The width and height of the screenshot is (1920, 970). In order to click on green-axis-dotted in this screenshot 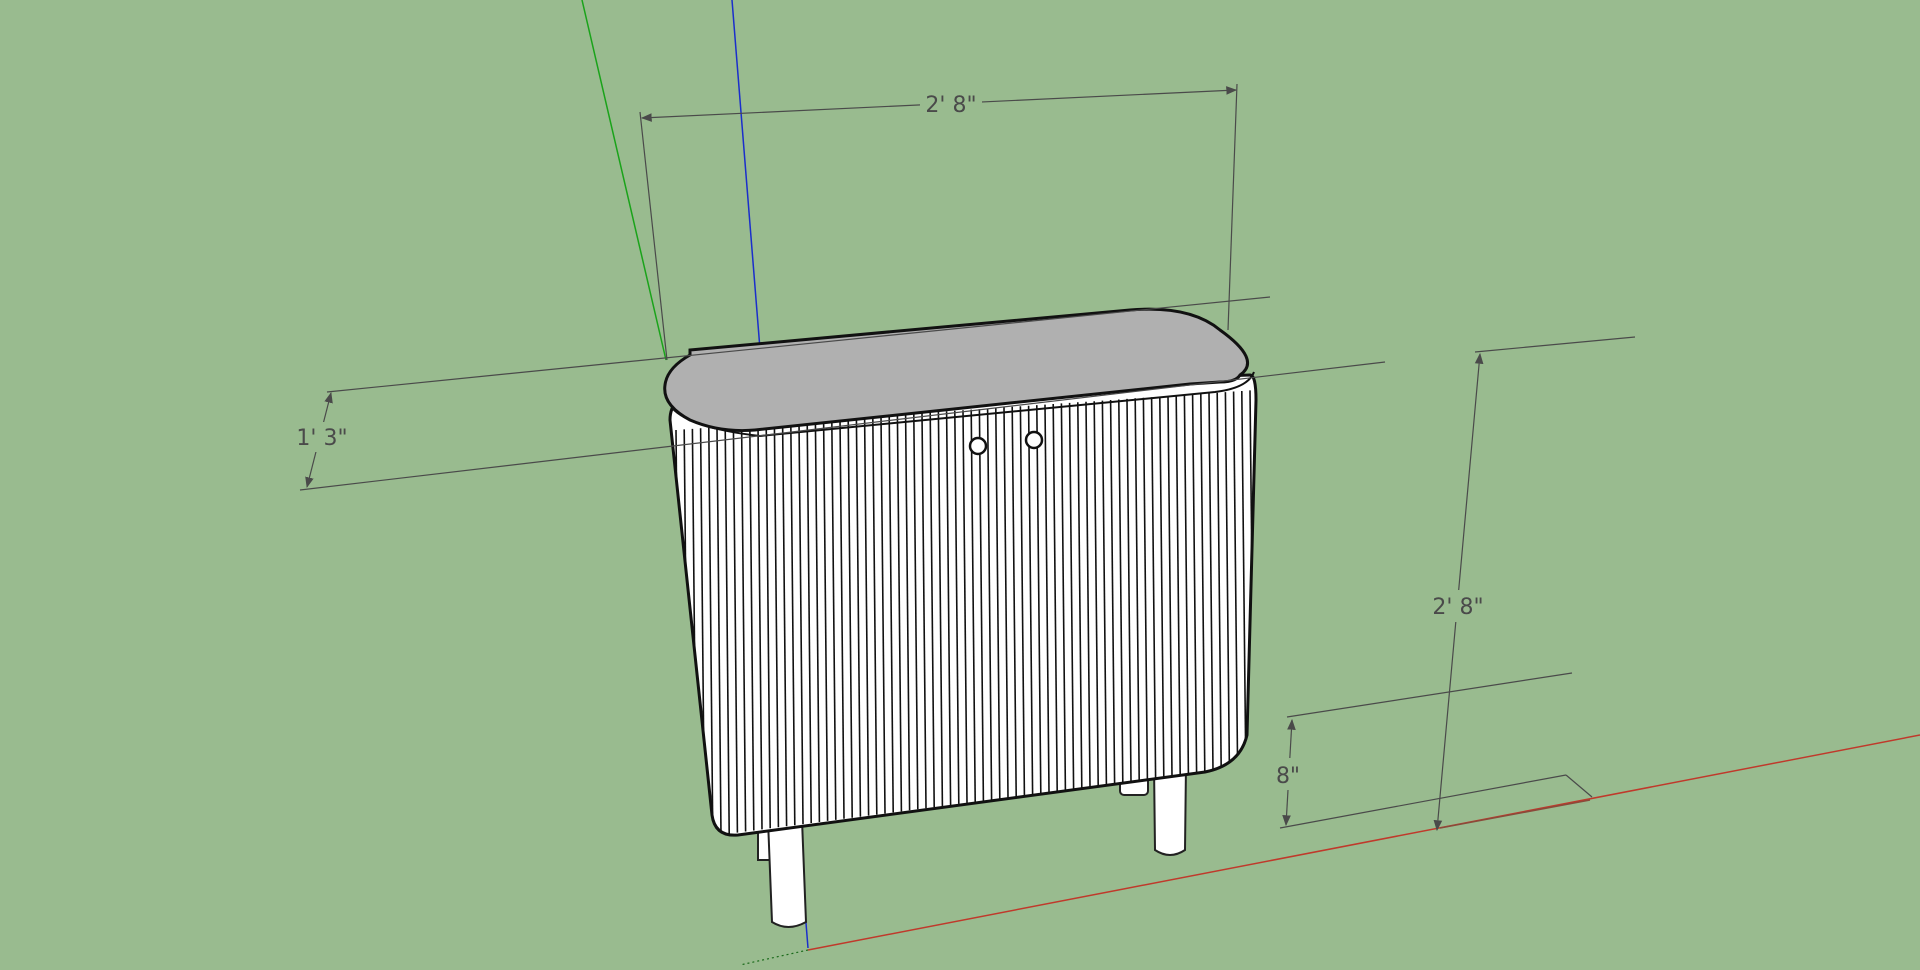, I will do `click(774, 957)`.